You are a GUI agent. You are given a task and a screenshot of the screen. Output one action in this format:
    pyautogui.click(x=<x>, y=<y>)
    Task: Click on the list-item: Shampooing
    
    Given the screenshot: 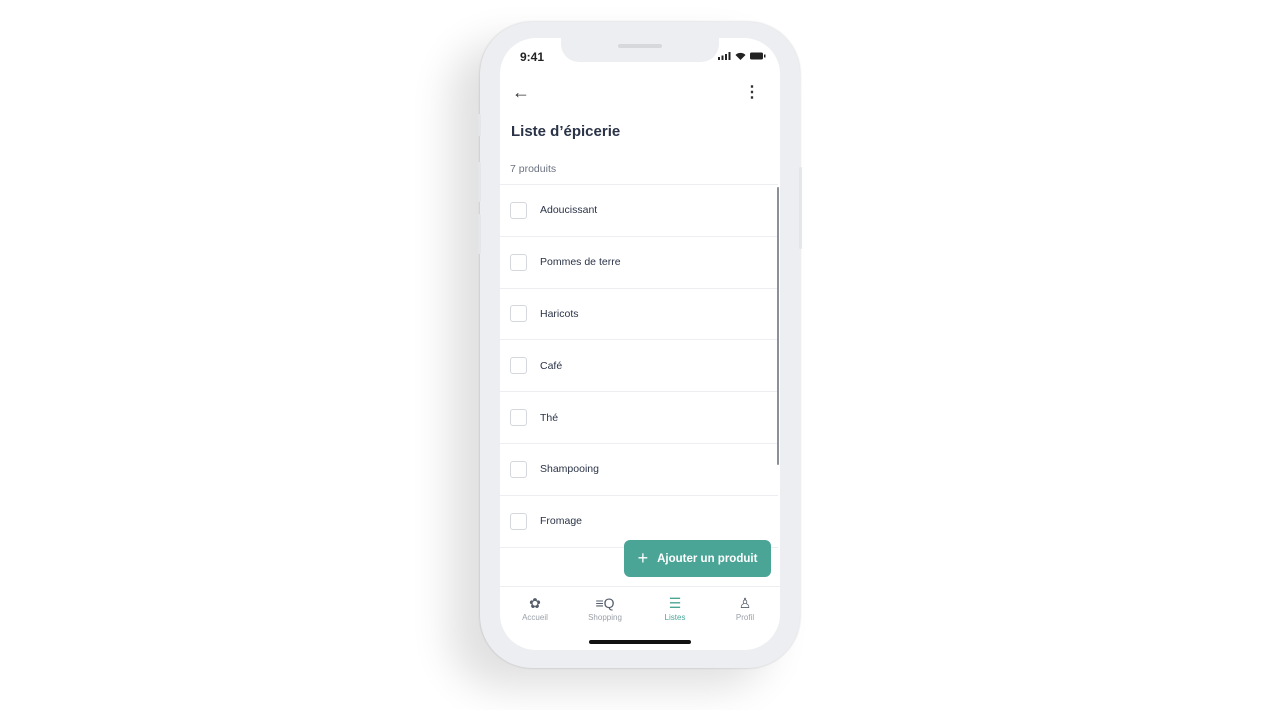 What is the action you would take?
    pyautogui.click(x=639, y=470)
    